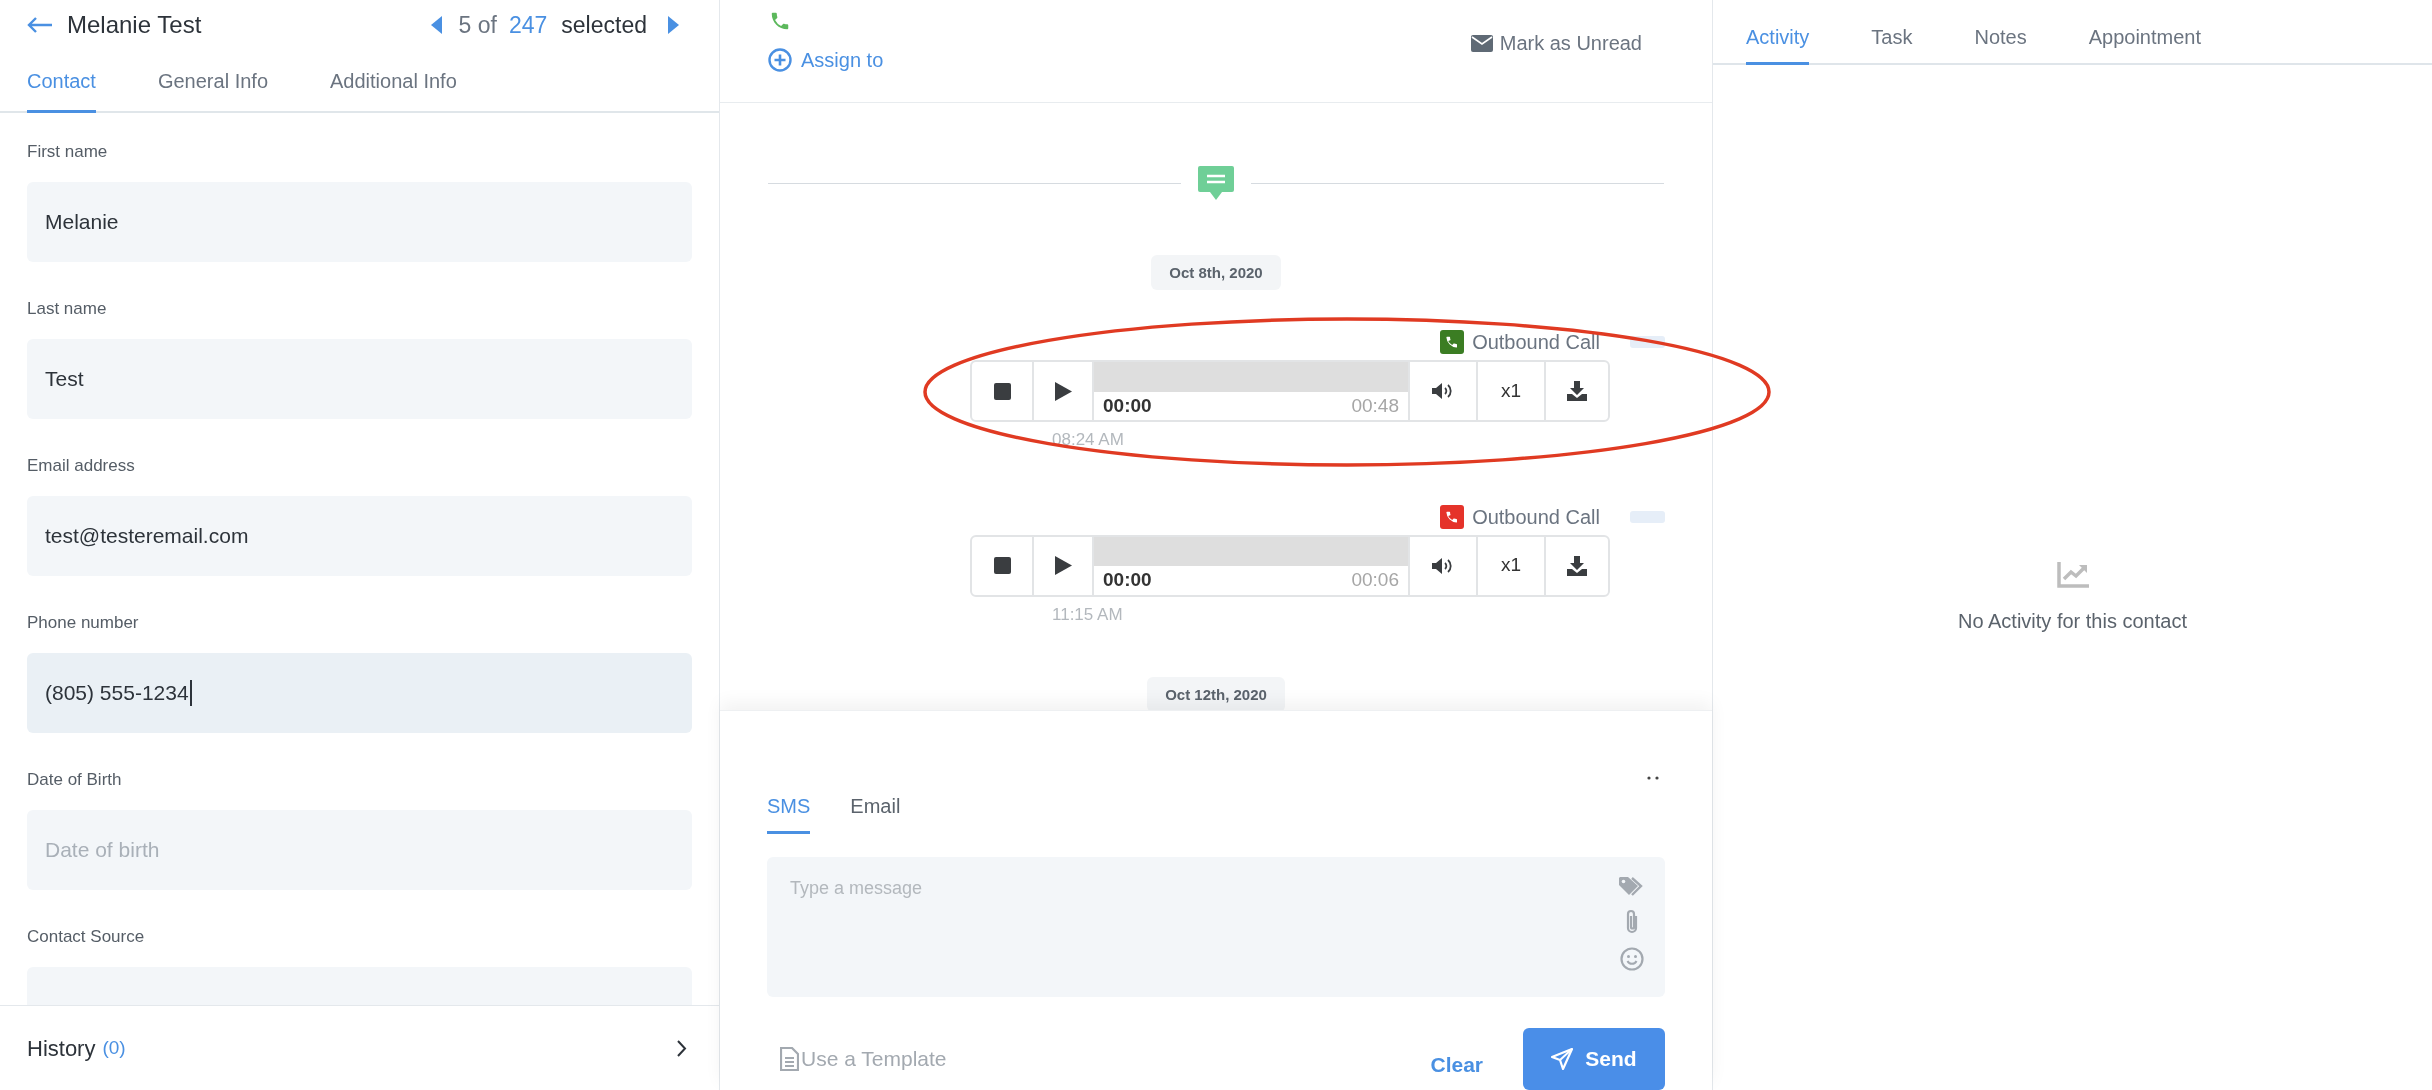  I want to click on contact-name: Melanie Test, so click(134, 25).